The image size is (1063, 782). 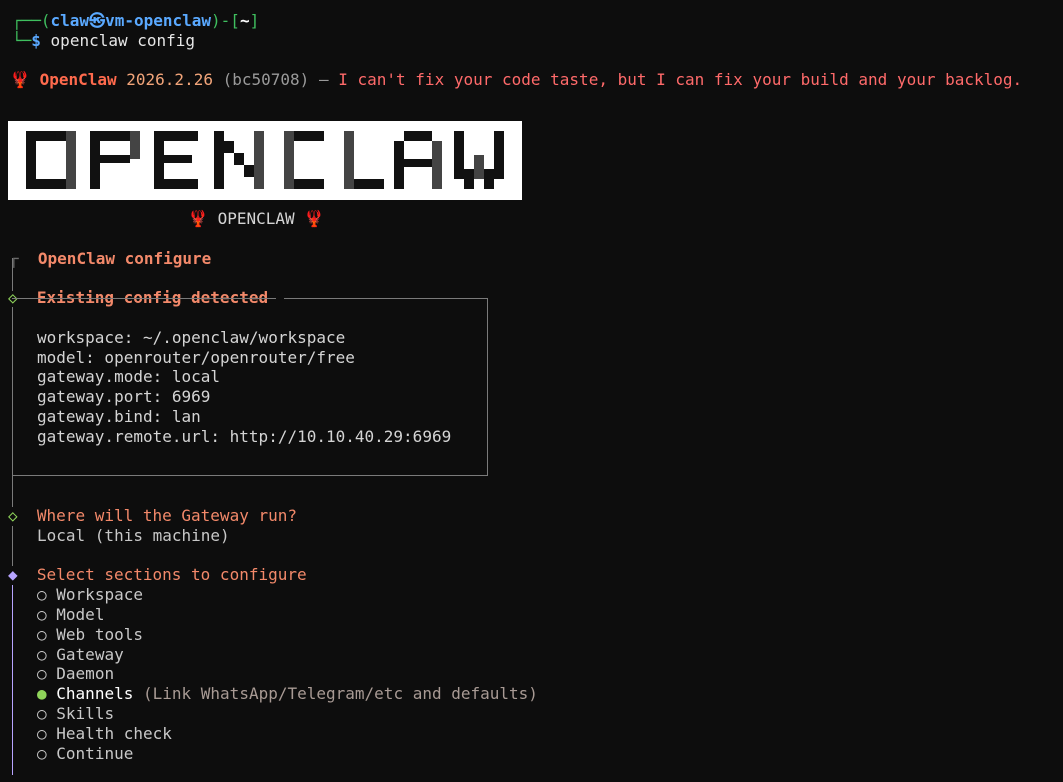 What do you see at coordinates (14, 258) in the screenshot?
I see `corner-glyph: ┌` at bounding box center [14, 258].